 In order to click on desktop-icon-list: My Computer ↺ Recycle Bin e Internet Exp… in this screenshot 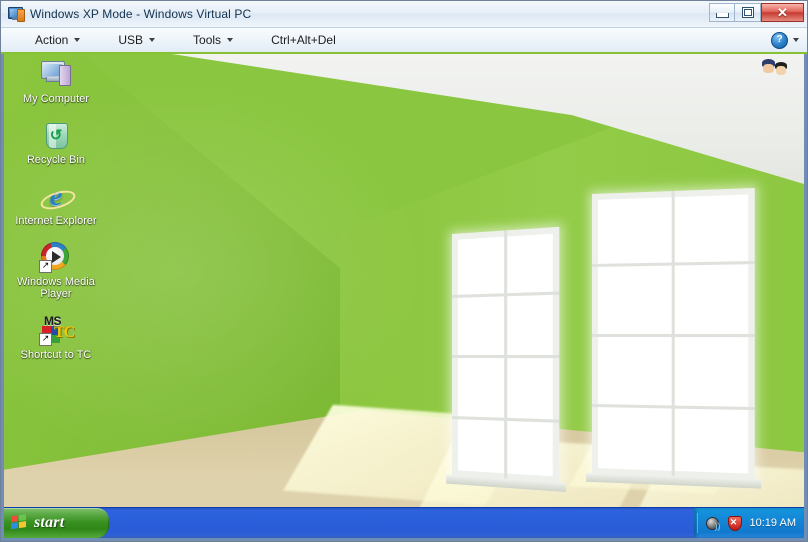, I will do `click(59, 214)`.